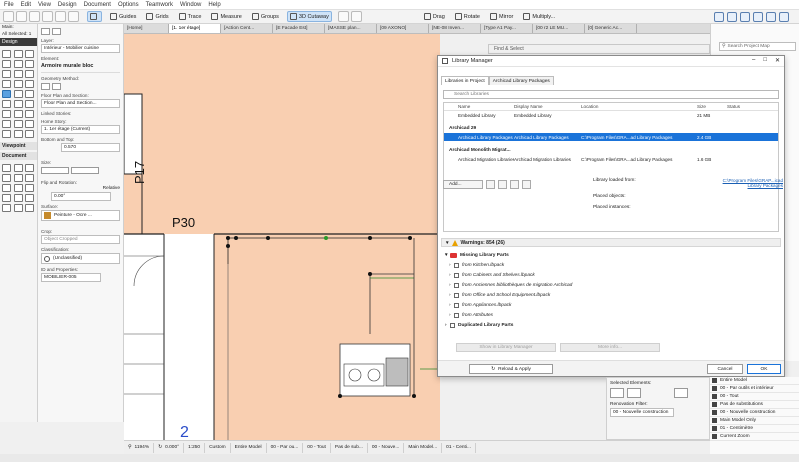  Describe the element at coordinates (642, 412) in the screenshot. I see `renovation-filter-select: 00 - Nouvelle construction` at that location.